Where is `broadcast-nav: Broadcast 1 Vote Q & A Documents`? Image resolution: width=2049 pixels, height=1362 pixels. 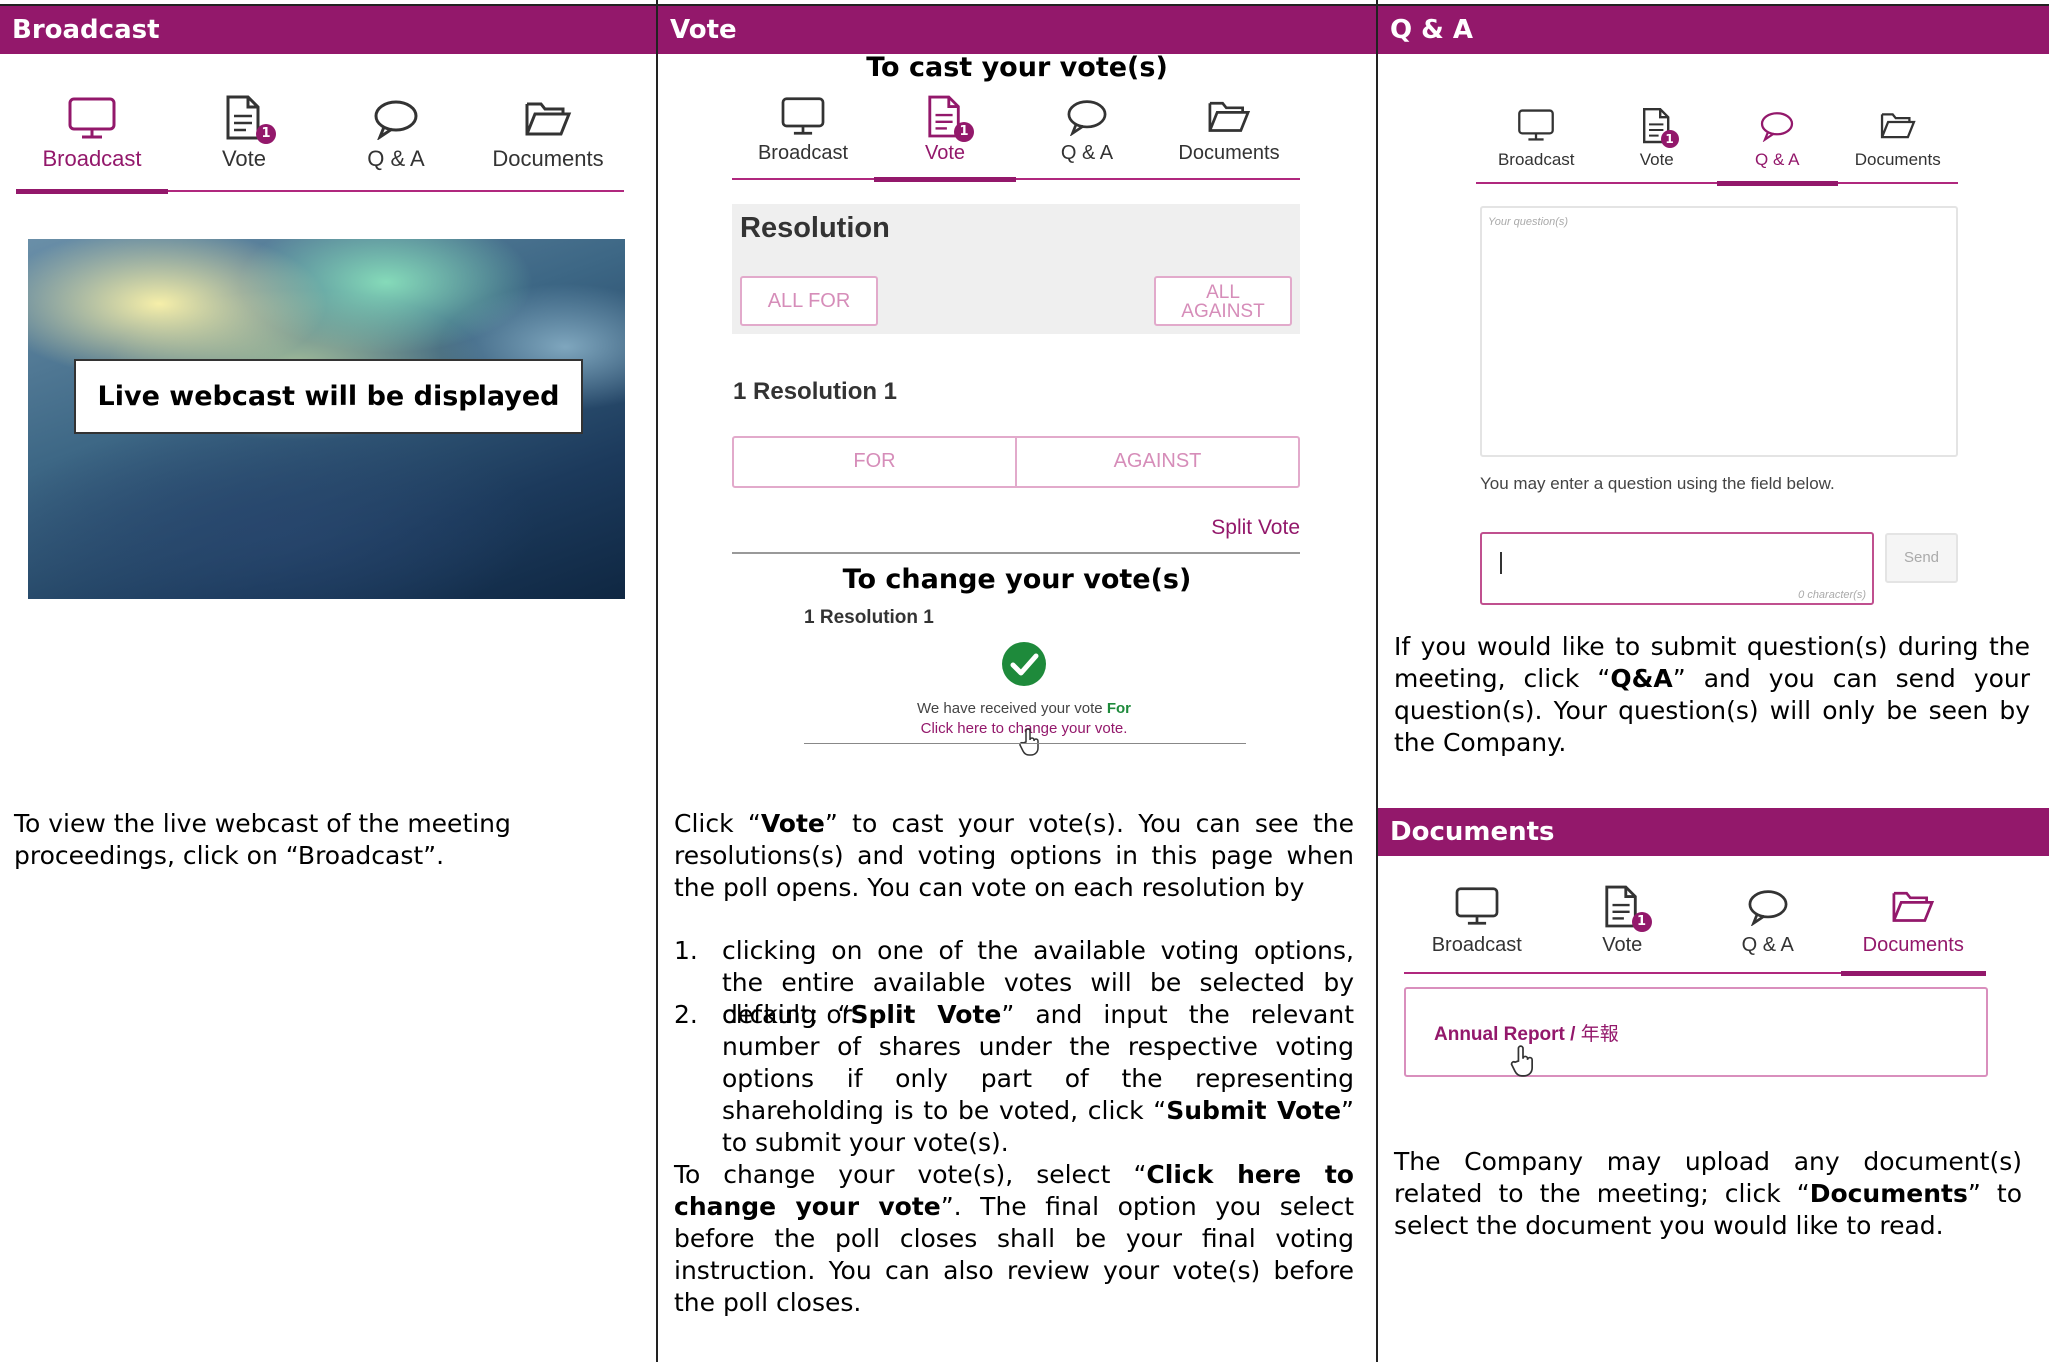 broadcast-nav: Broadcast 1 Vote Q & A Documents is located at coordinates (320, 143).